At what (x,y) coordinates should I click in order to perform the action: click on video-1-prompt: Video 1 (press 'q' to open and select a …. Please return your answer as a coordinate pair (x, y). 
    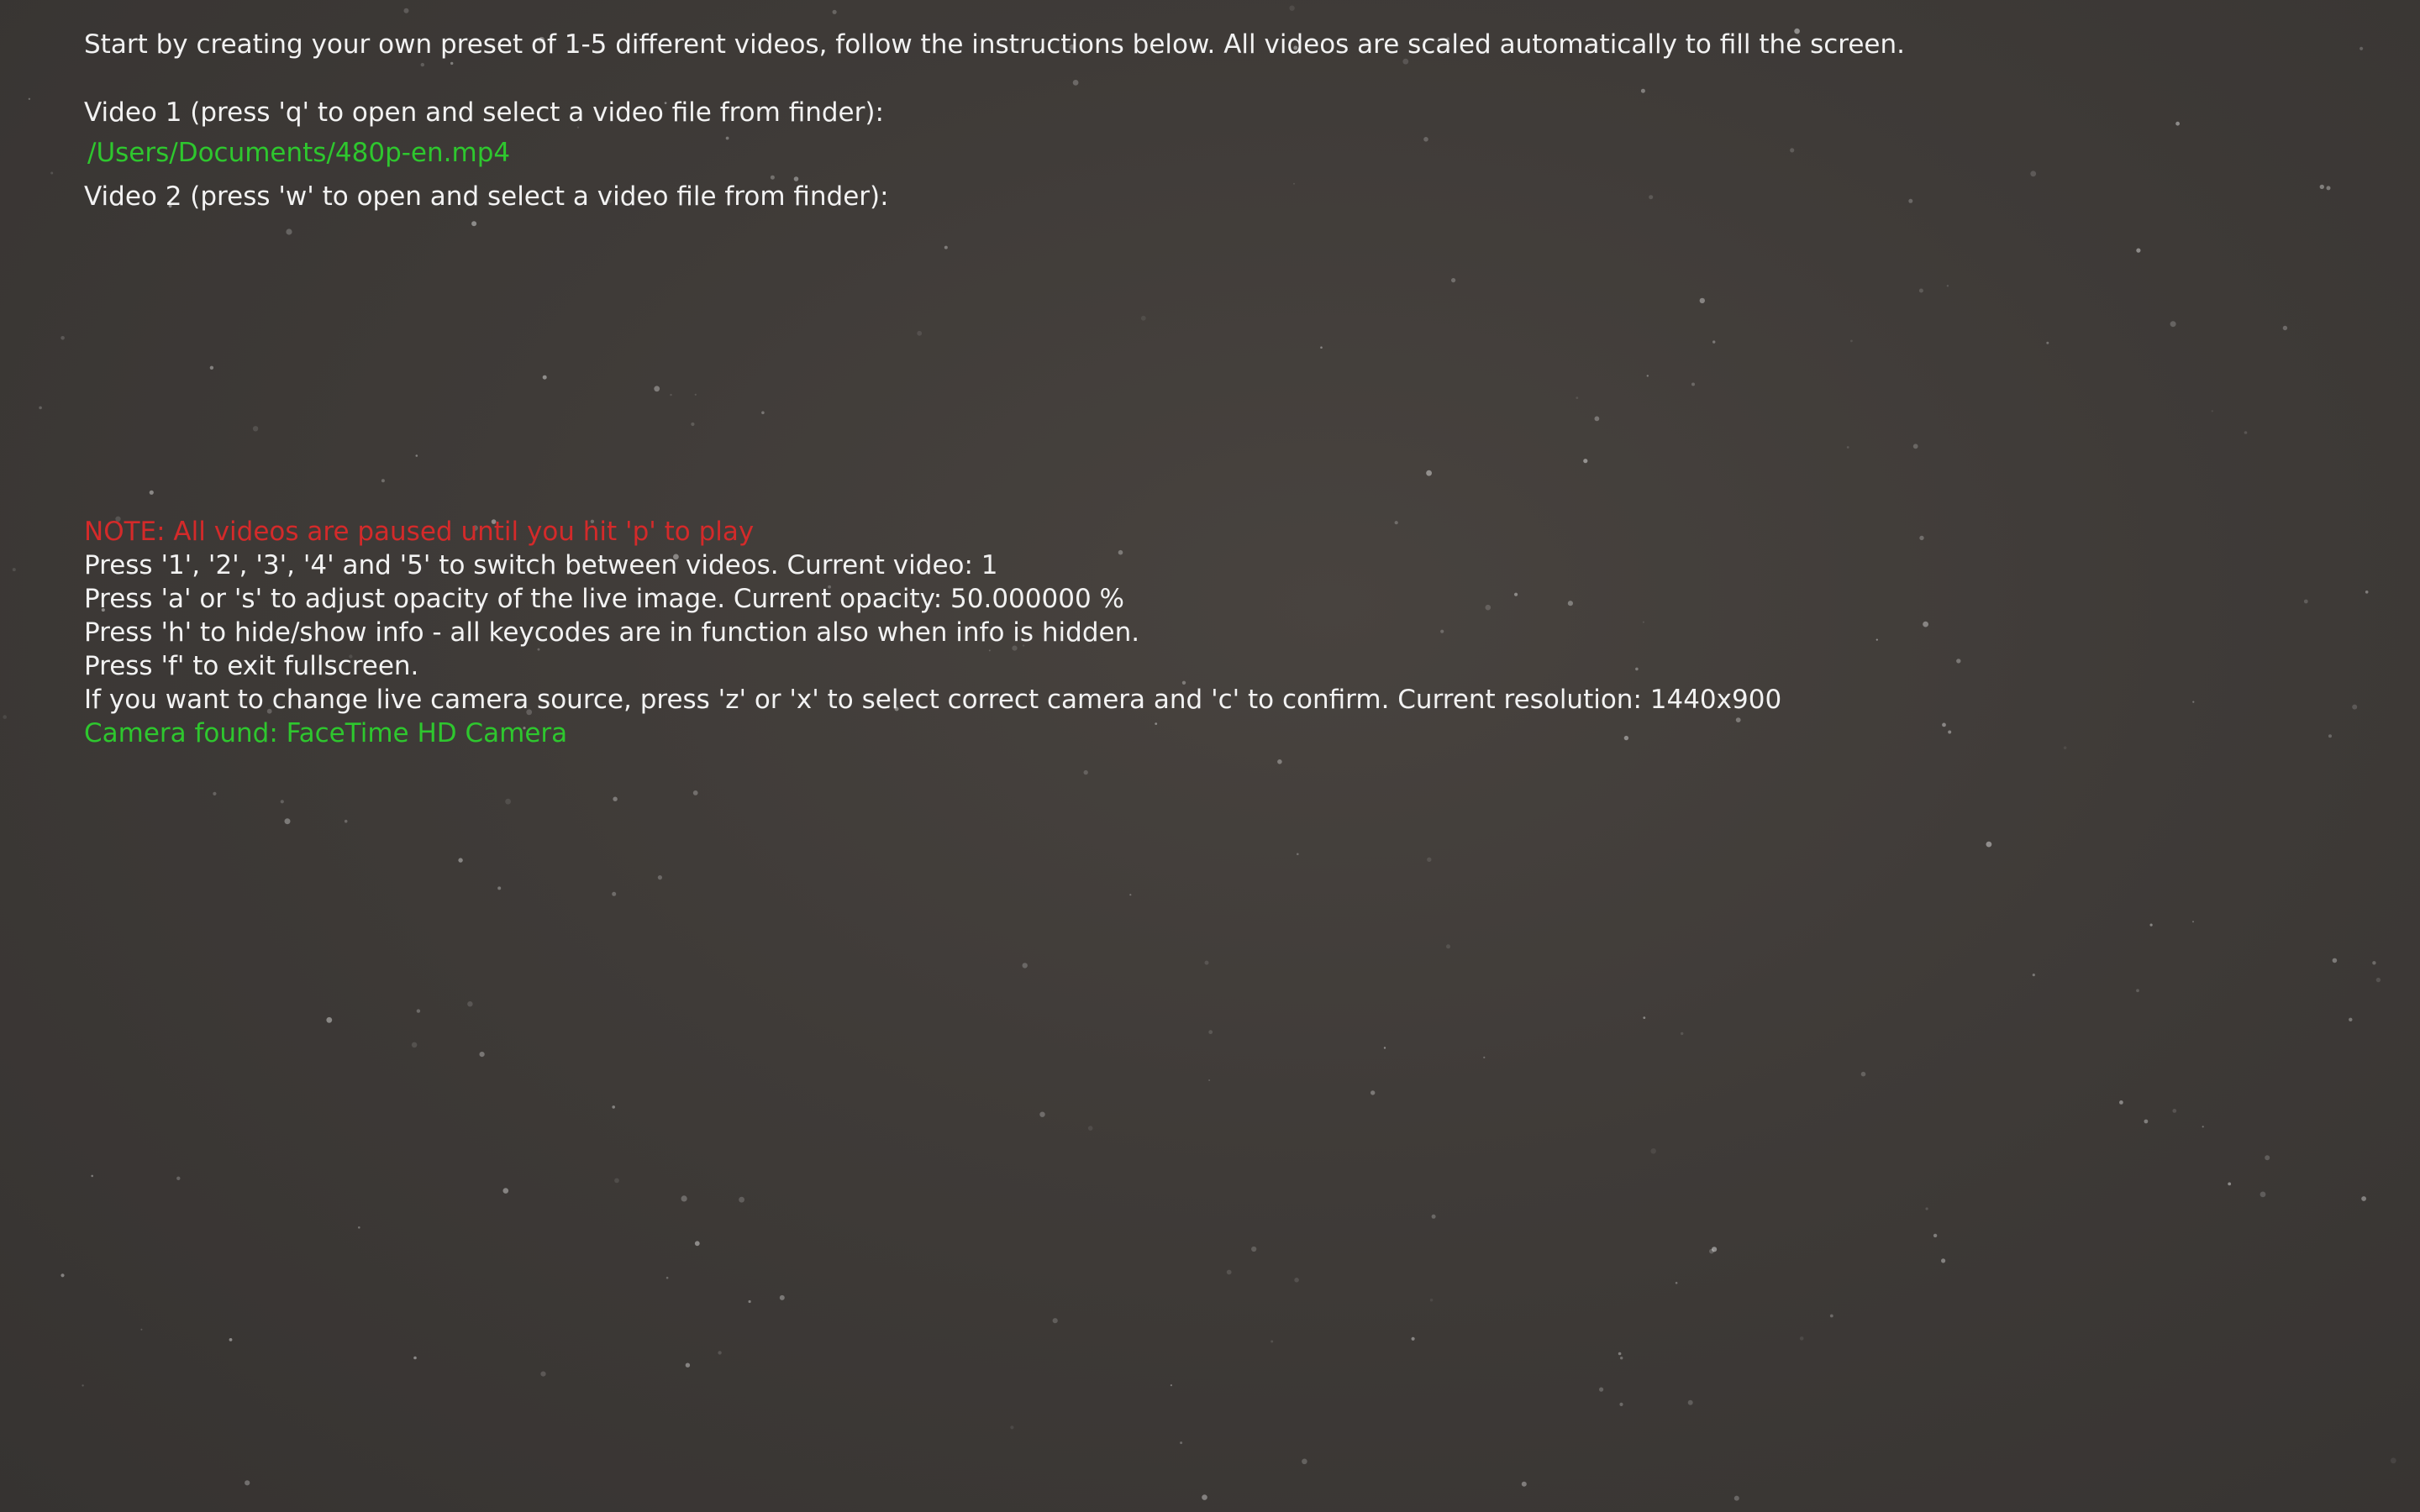
    Looking at the image, I should click on (484, 112).